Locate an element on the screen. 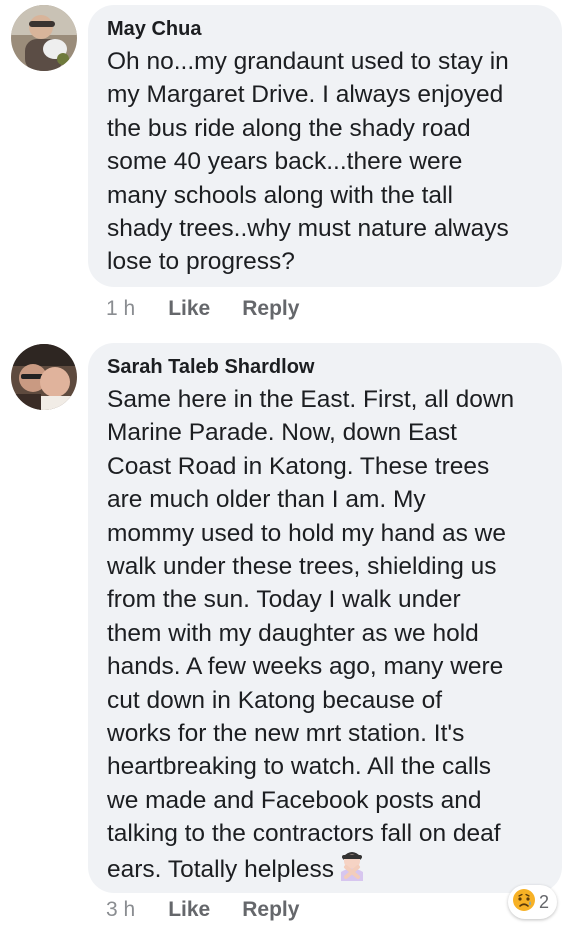 The height and width of the screenshot is (935, 582). person-gesturing-no-emoji is located at coordinates (352, 870).